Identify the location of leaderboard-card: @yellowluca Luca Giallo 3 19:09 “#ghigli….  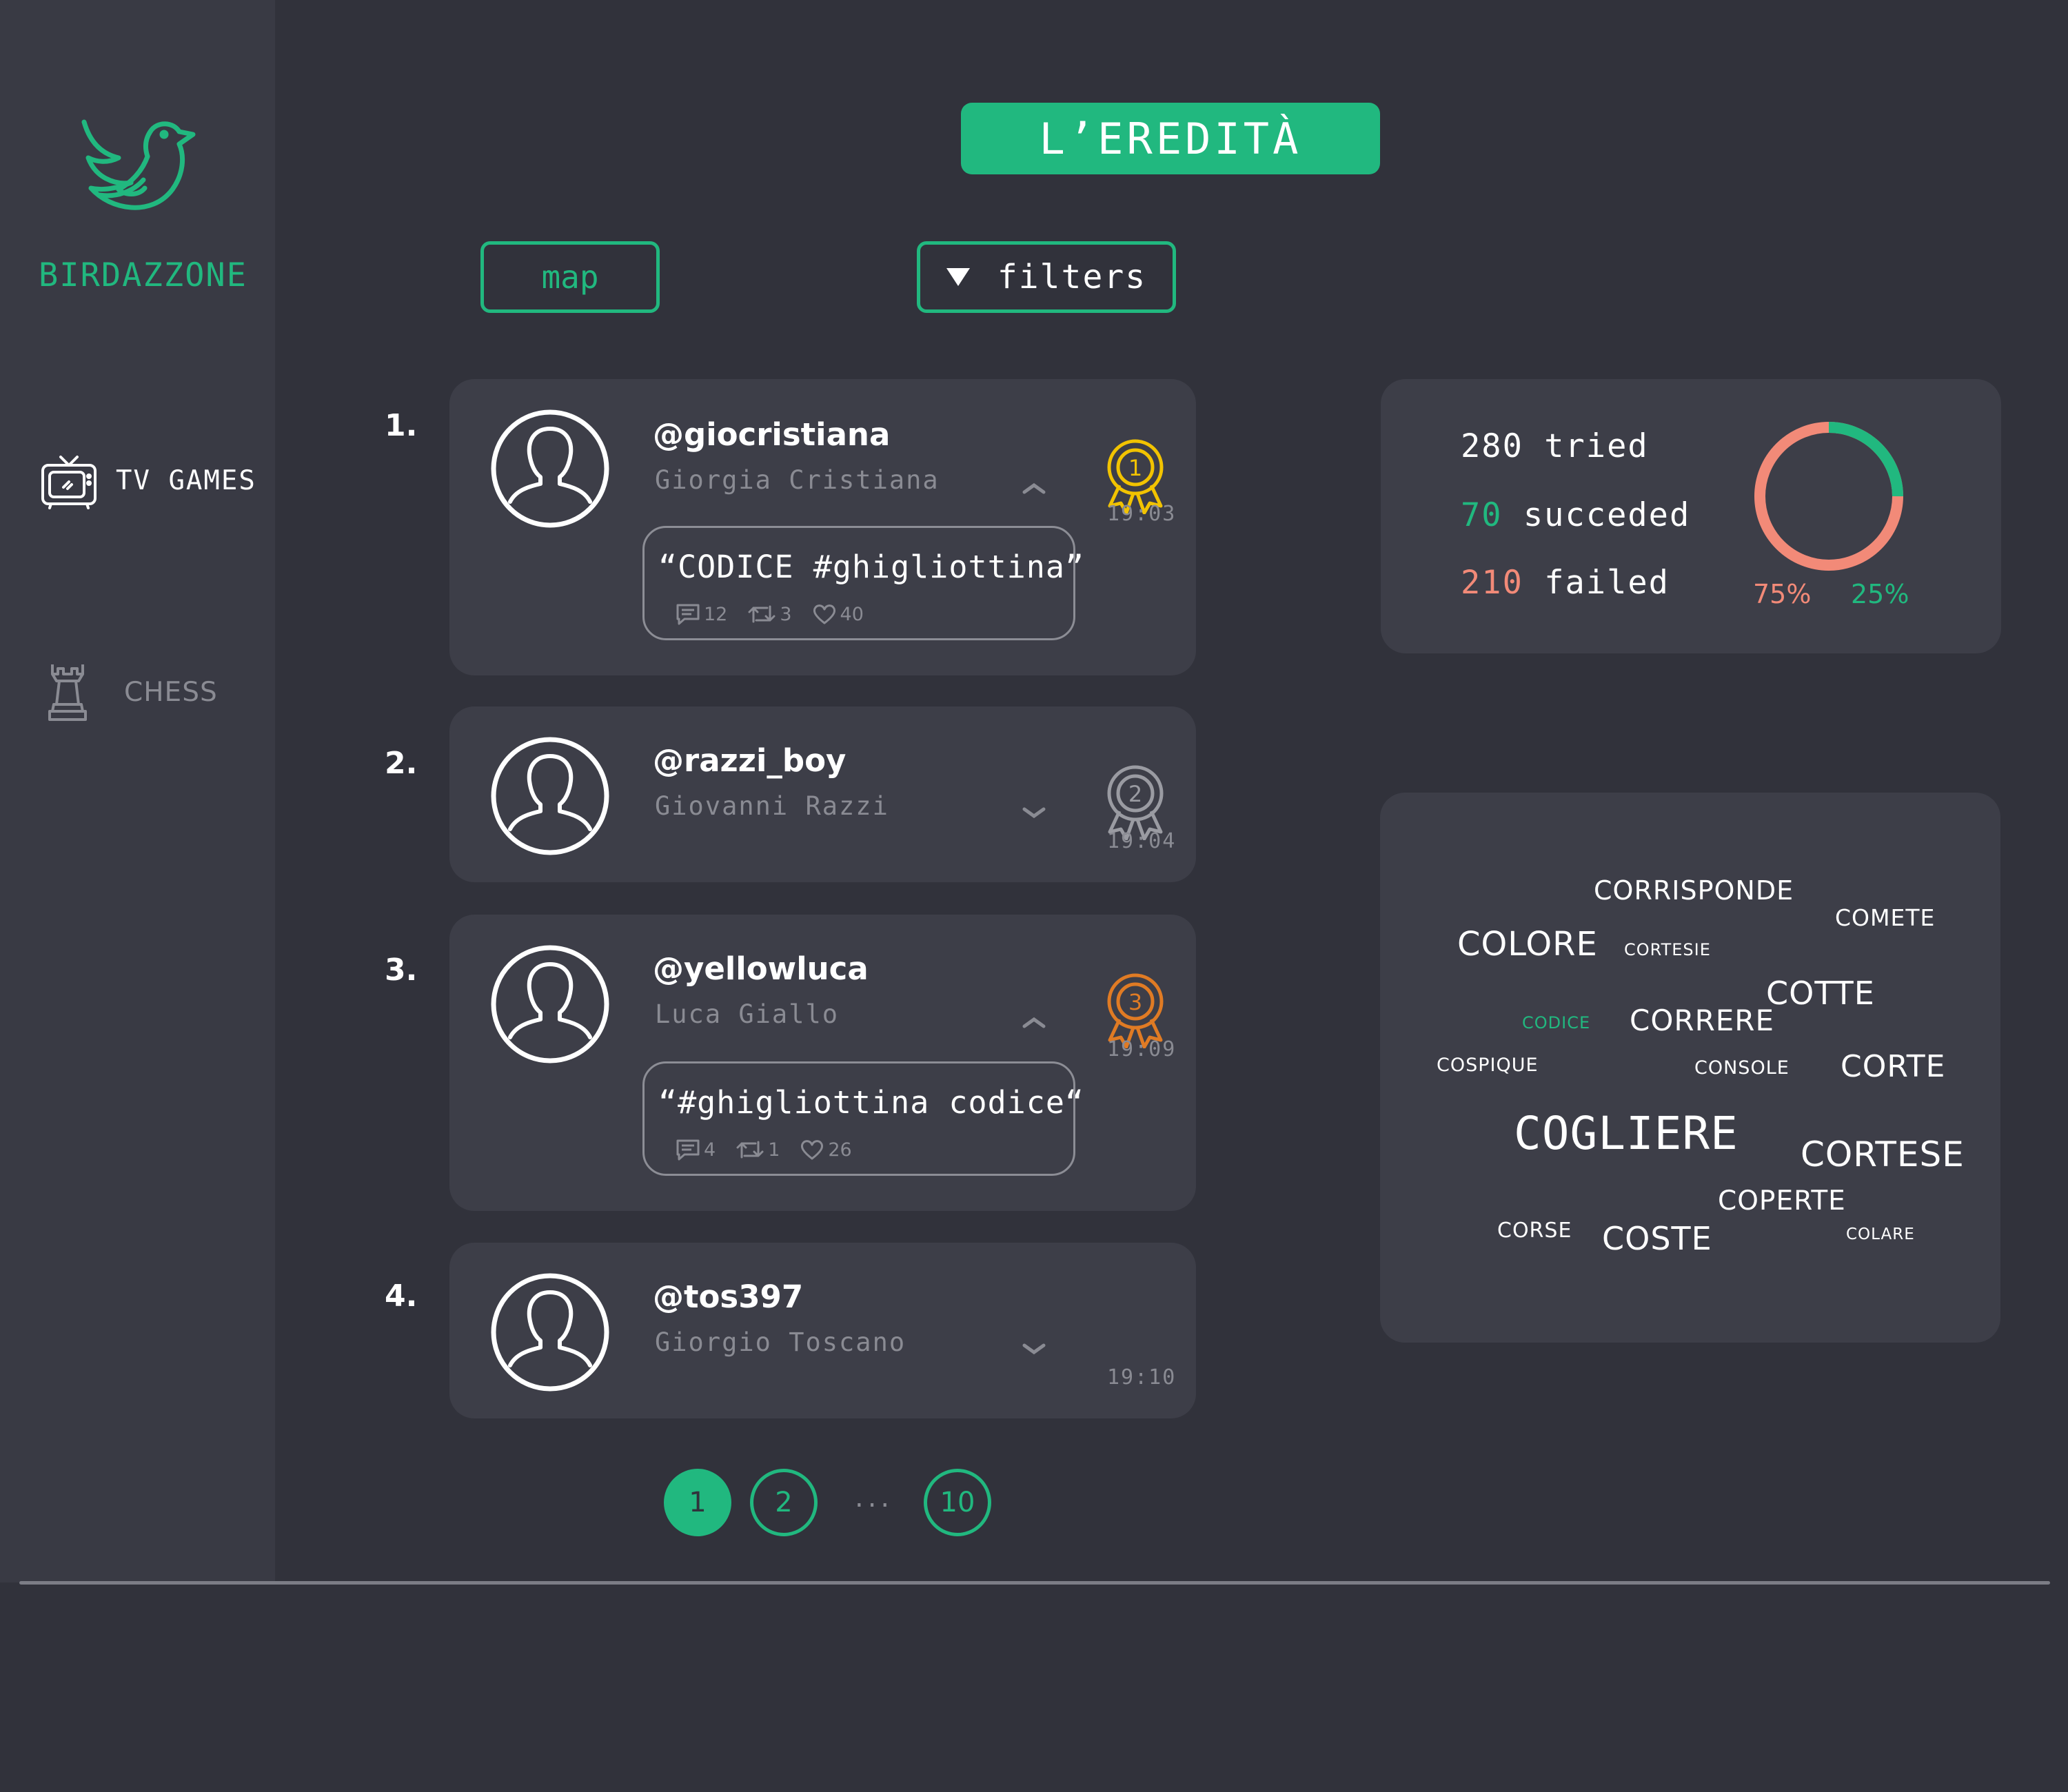
(823, 1063).